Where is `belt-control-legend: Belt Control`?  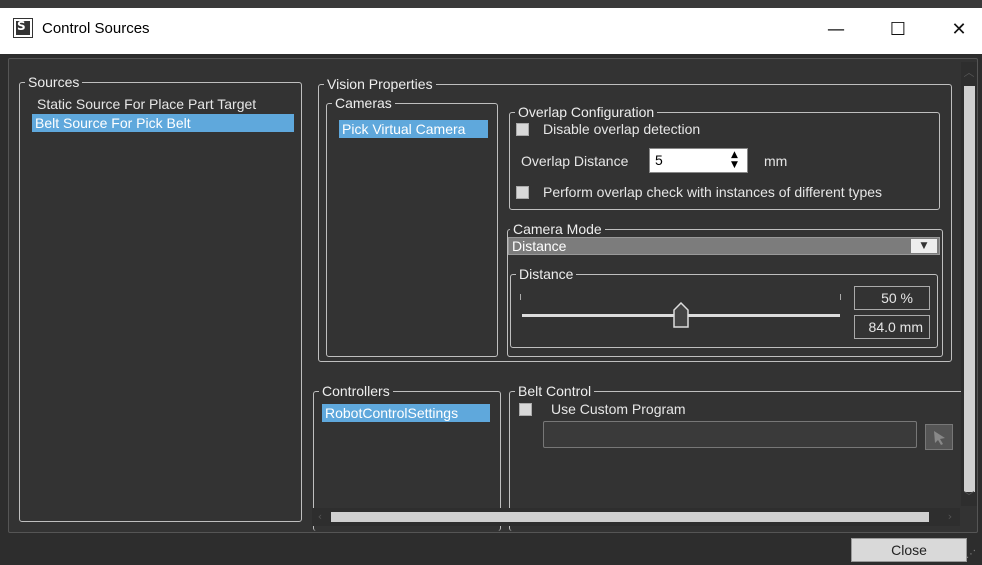 belt-control-legend: Belt Control is located at coordinates (555, 391).